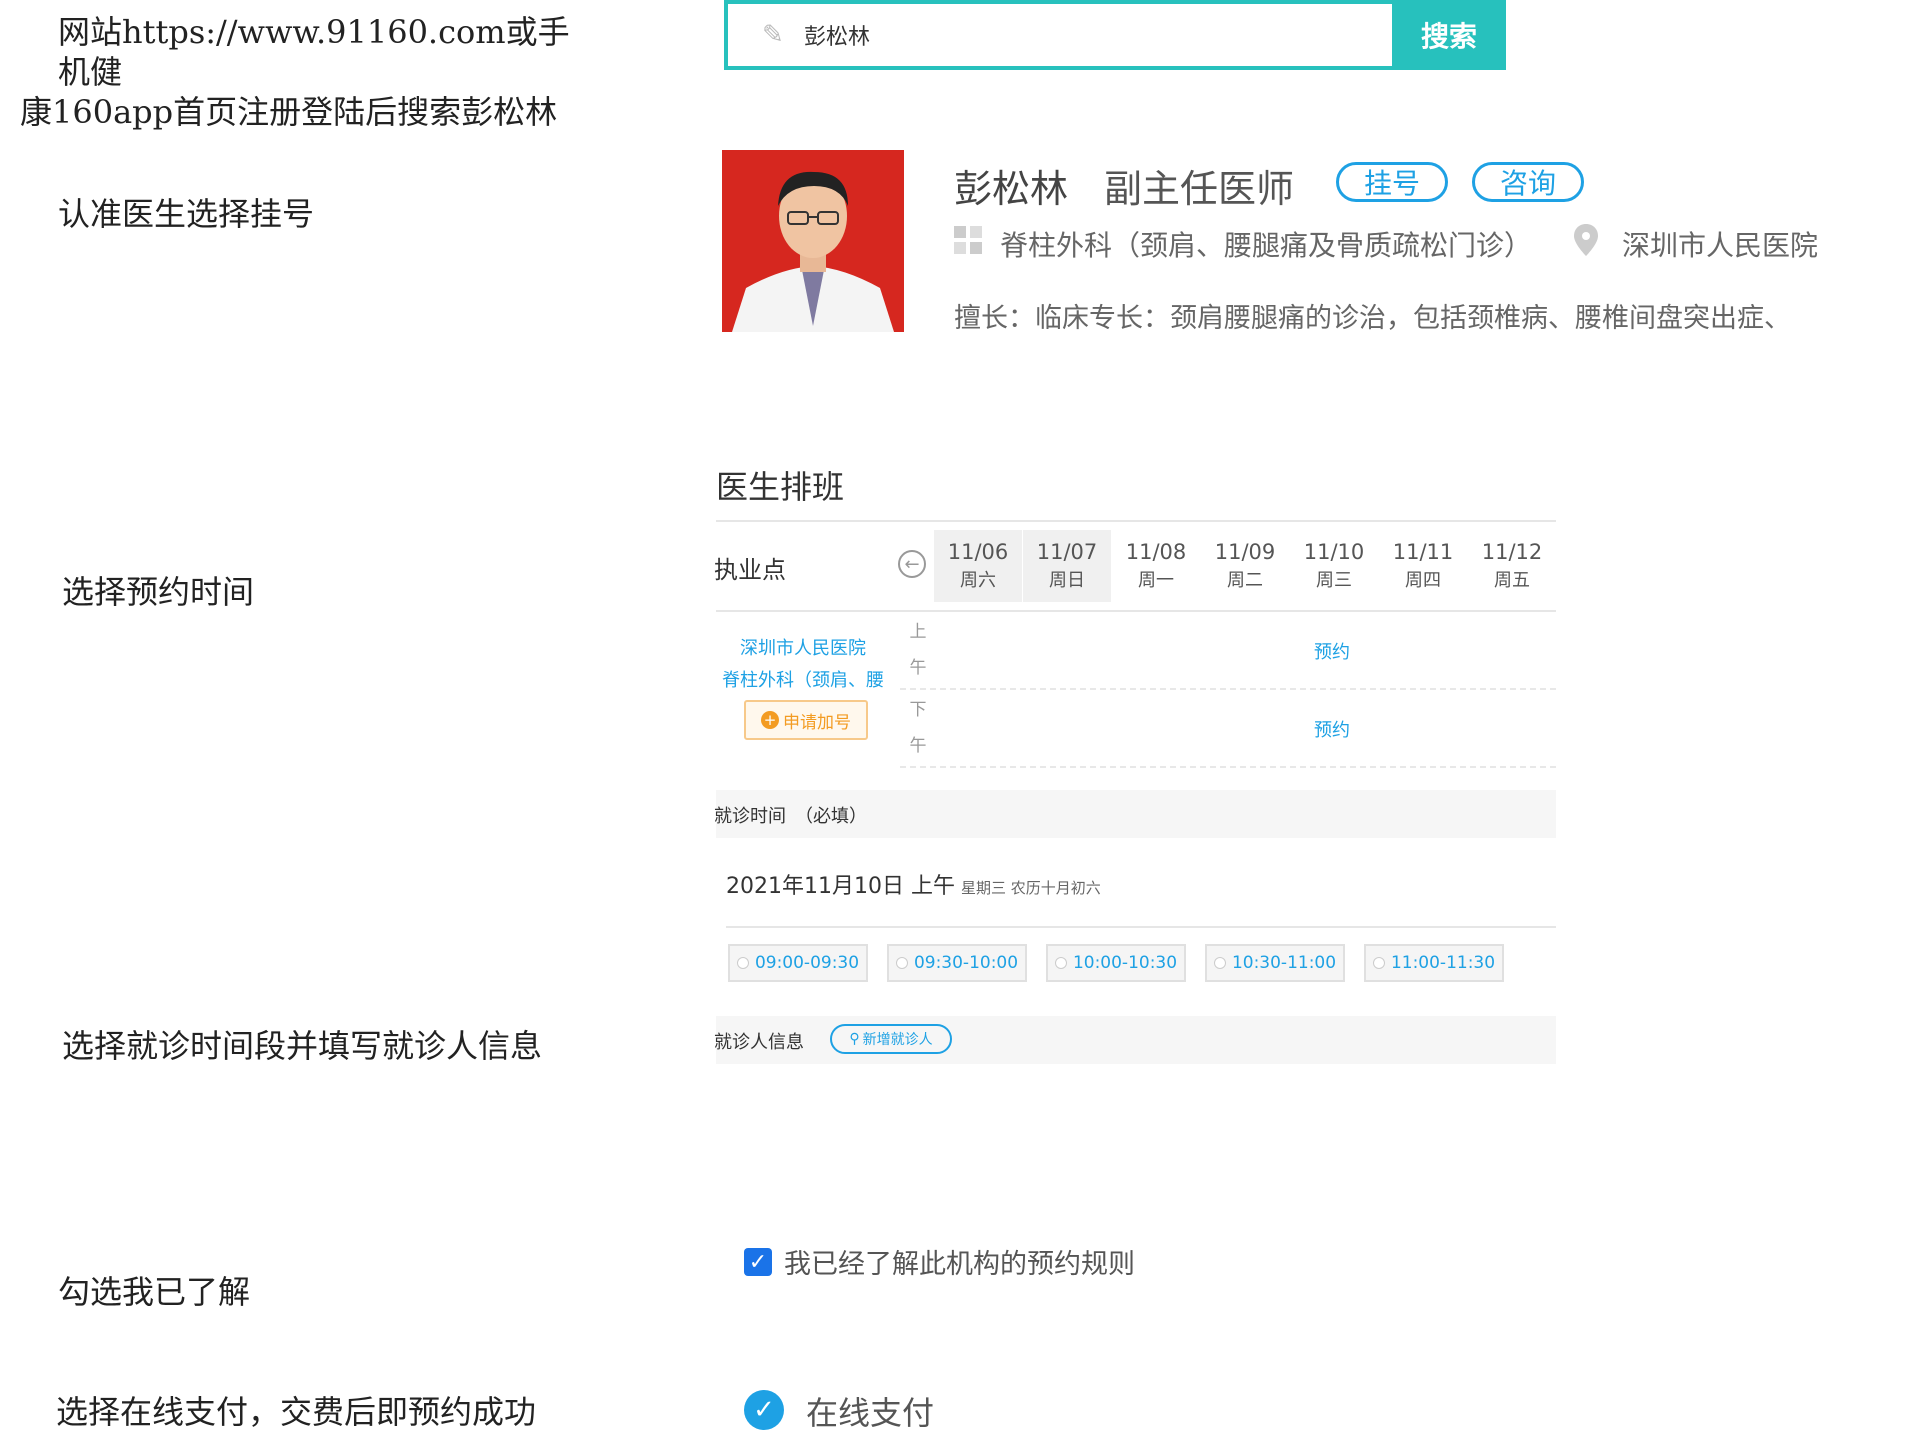 Image resolution: width=1920 pixels, height=1440 pixels. I want to click on pencil-icon: ✎, so click(773, 35).